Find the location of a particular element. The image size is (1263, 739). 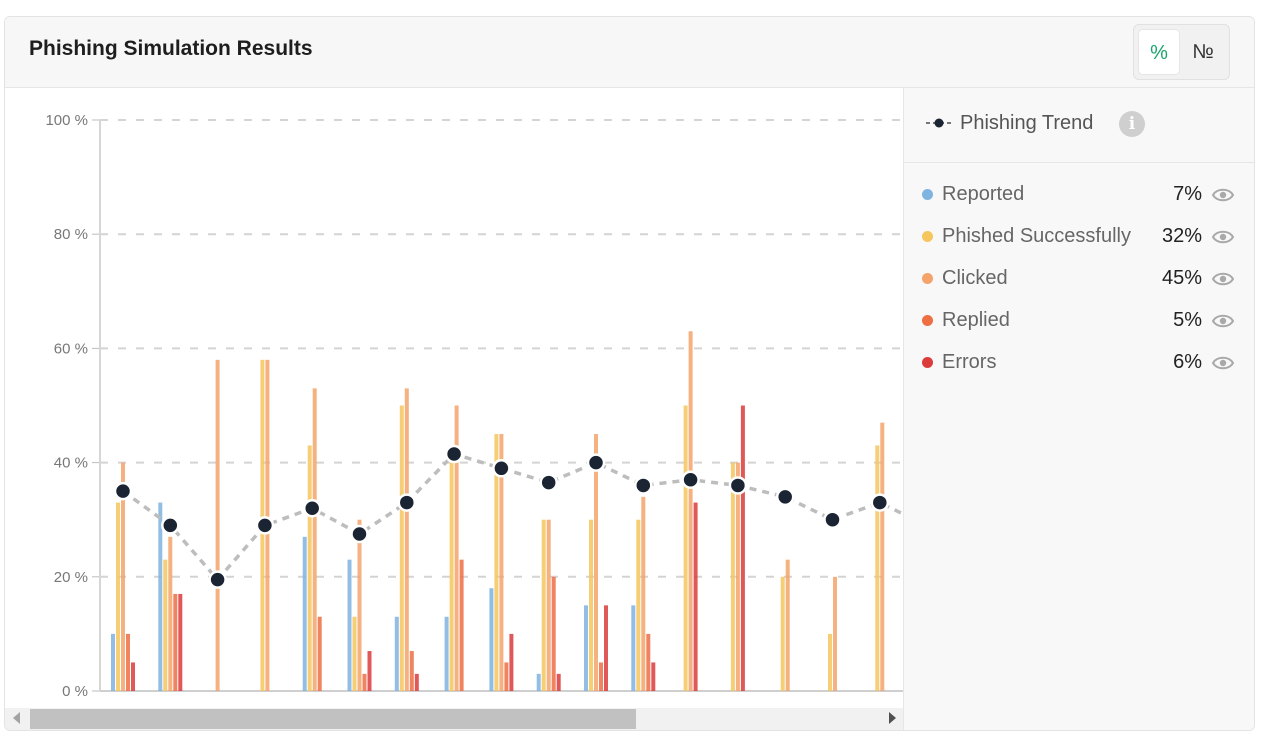

legend-item-label: Phished Successfully is located at coordinates (1036, 236).